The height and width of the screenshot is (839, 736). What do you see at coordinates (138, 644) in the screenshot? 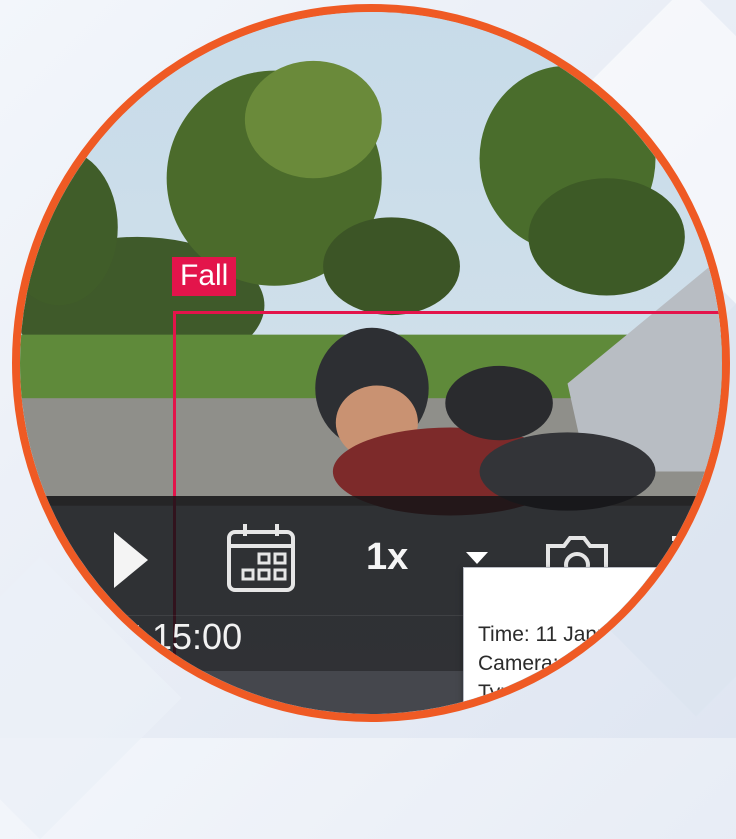
I see `timeline-tick` at bounding box center [138, 644].